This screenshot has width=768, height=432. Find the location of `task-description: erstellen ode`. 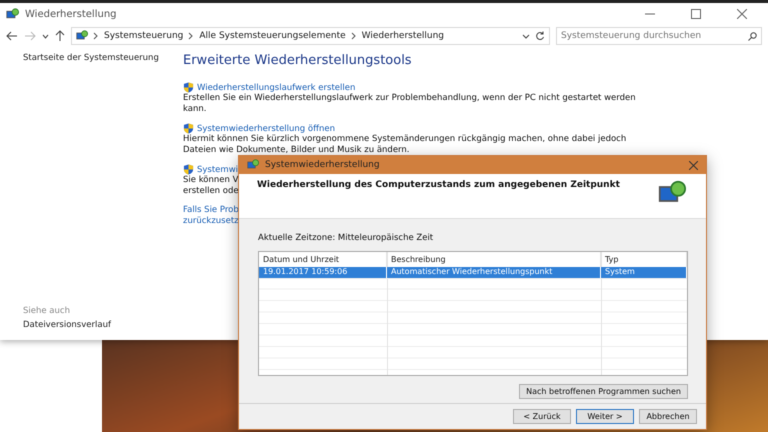

task-description: erstellen ode is located at coordinates (211, 191).